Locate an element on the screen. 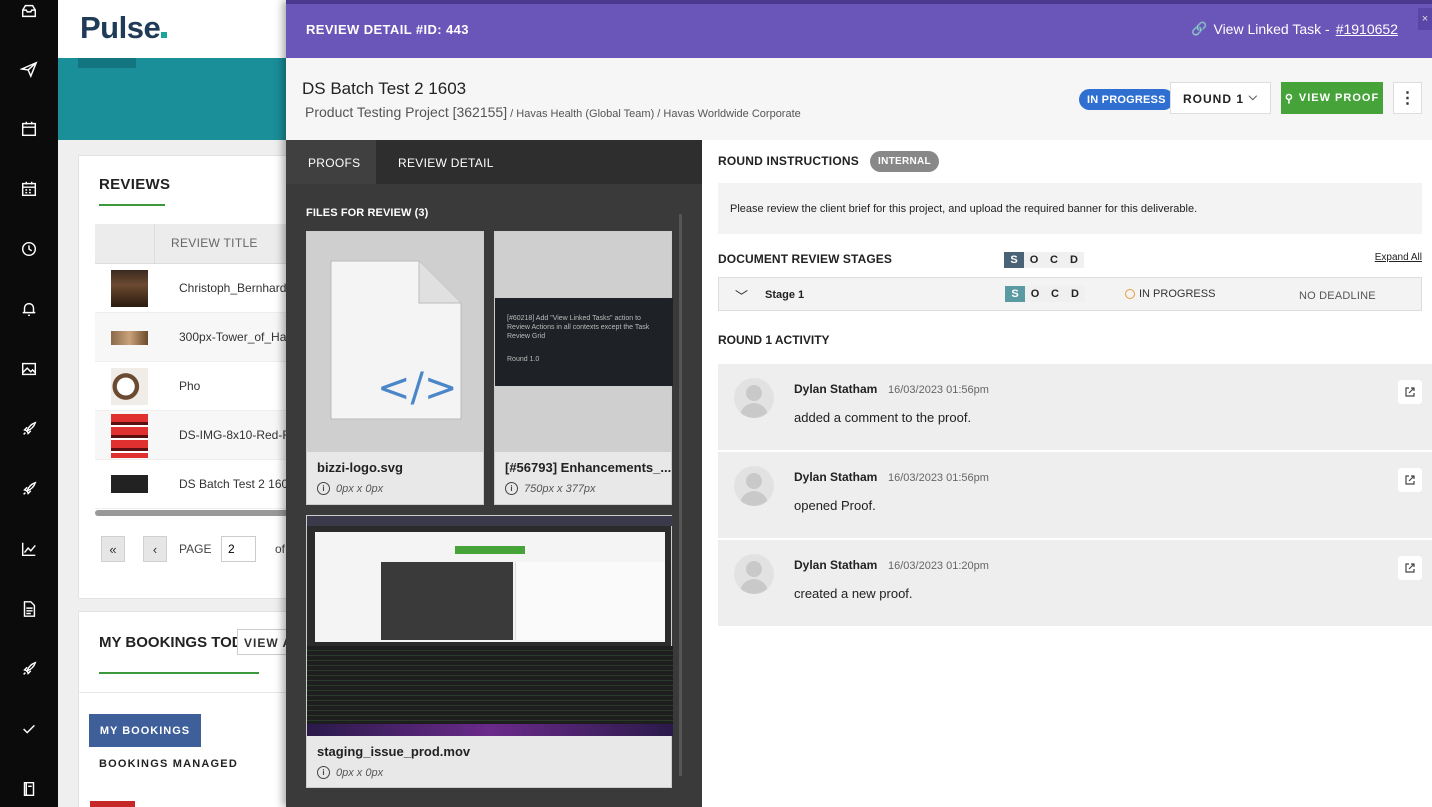 The image size is (1432, 807). document-icon is located at coordinates (29, 609).